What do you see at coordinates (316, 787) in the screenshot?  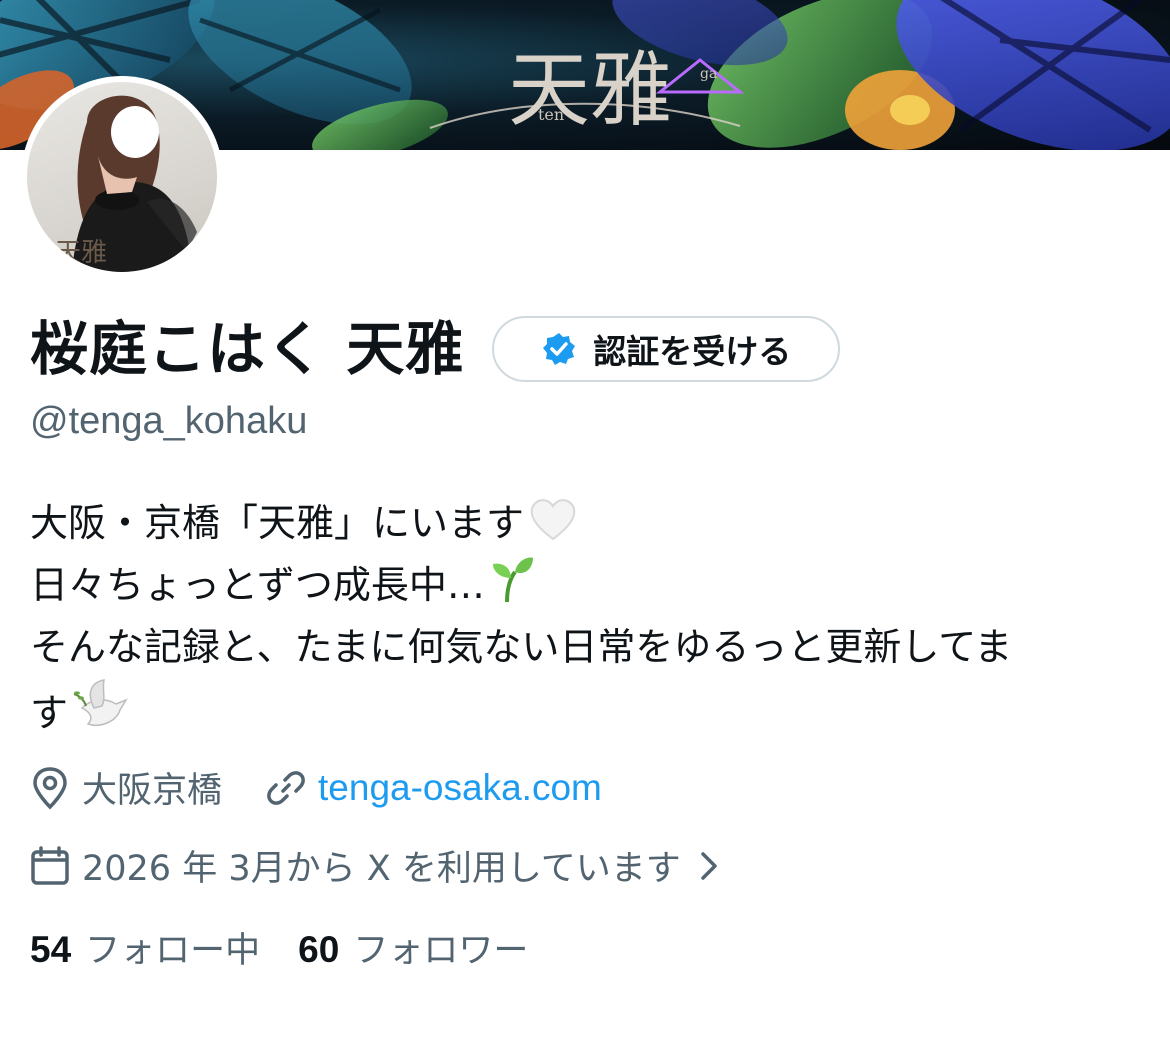 I see `profile-meta-row: 大阪京橋 tenga-osaka.com` at bounding box center [316, 787].